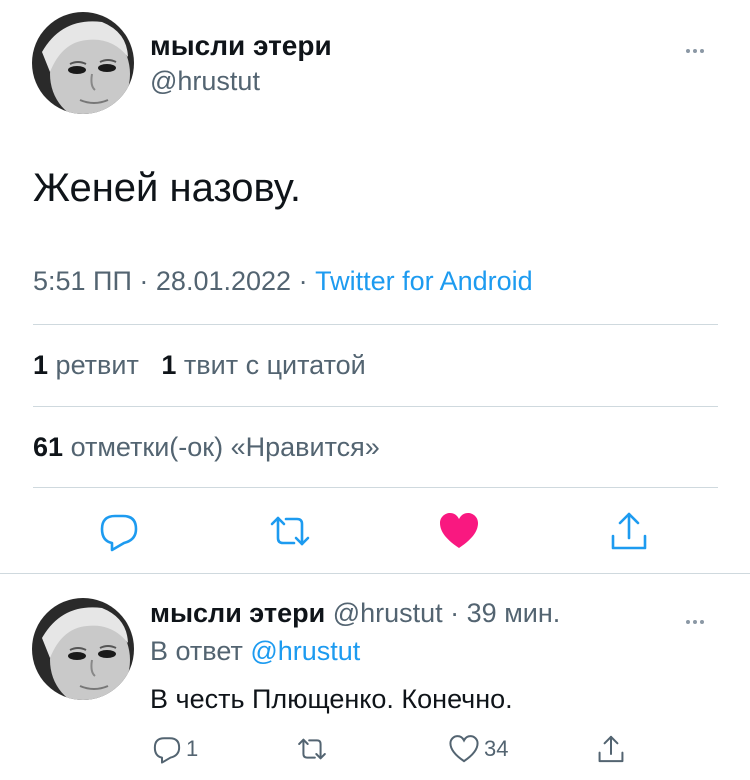 This screenshot has height=780, width=750. I want to click on heart-filled-icon, so click(459, 530).